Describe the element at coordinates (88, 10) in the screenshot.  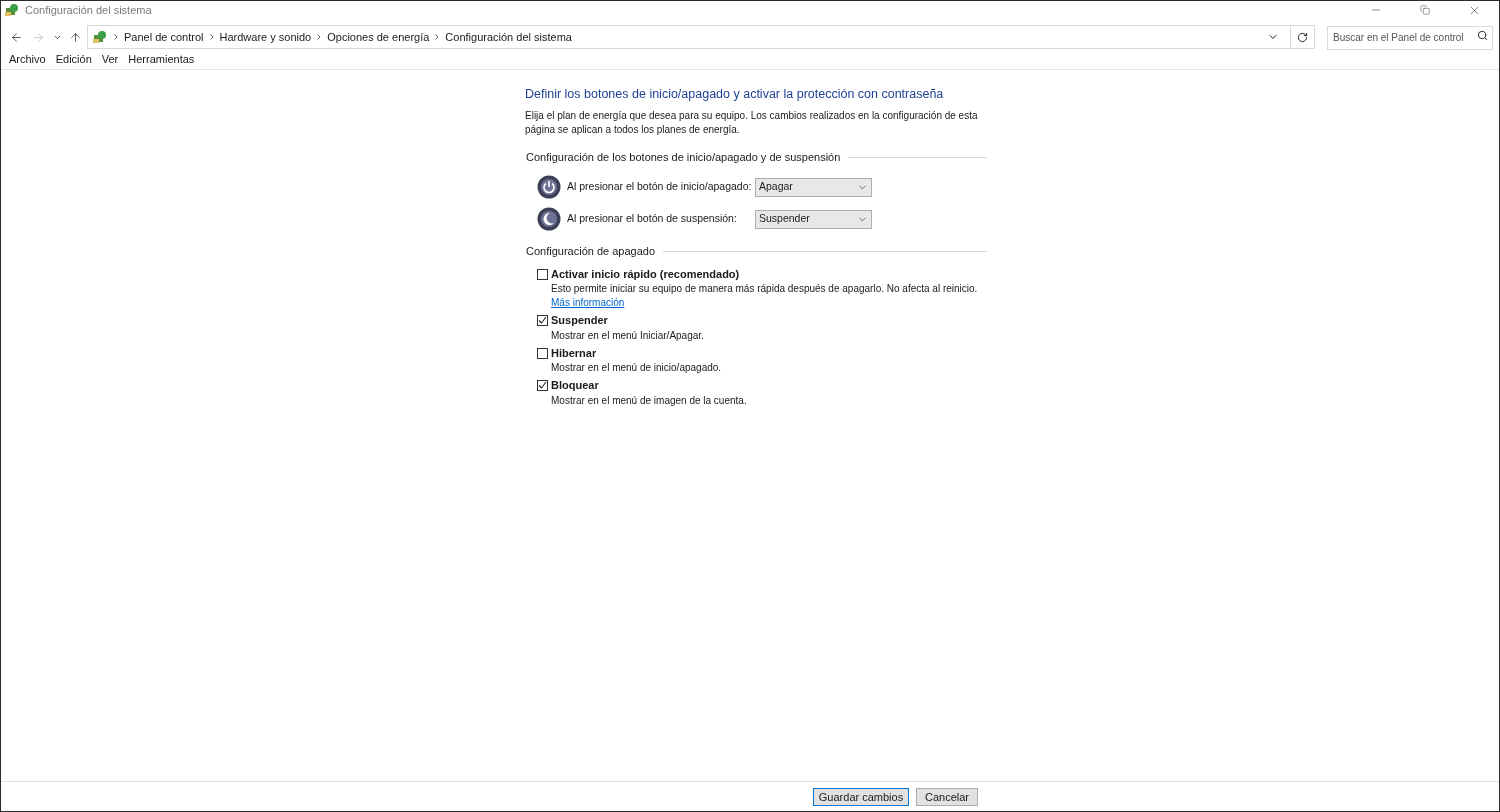
I see `window-title: Configuración del sistema` at that location.